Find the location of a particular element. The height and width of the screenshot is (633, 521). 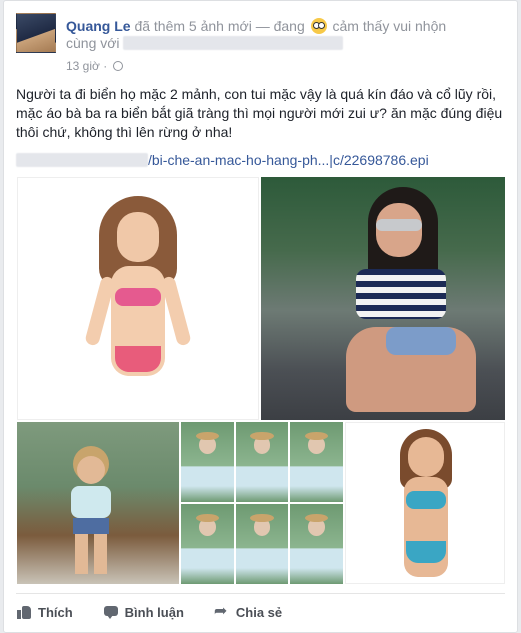

photo-2-subject is located at coordinates (416, 302).